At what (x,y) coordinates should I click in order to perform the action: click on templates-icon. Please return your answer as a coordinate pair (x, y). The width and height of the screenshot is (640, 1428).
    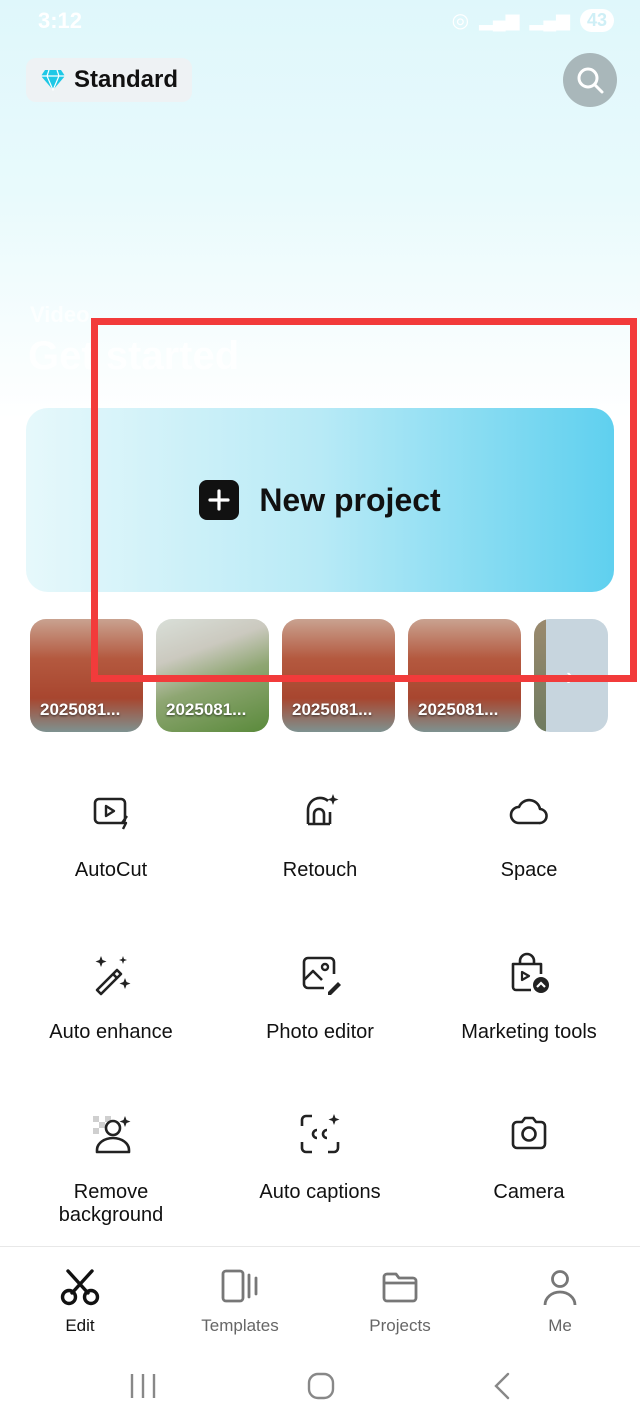
    Looking at the image, I should click on (239, 1286).